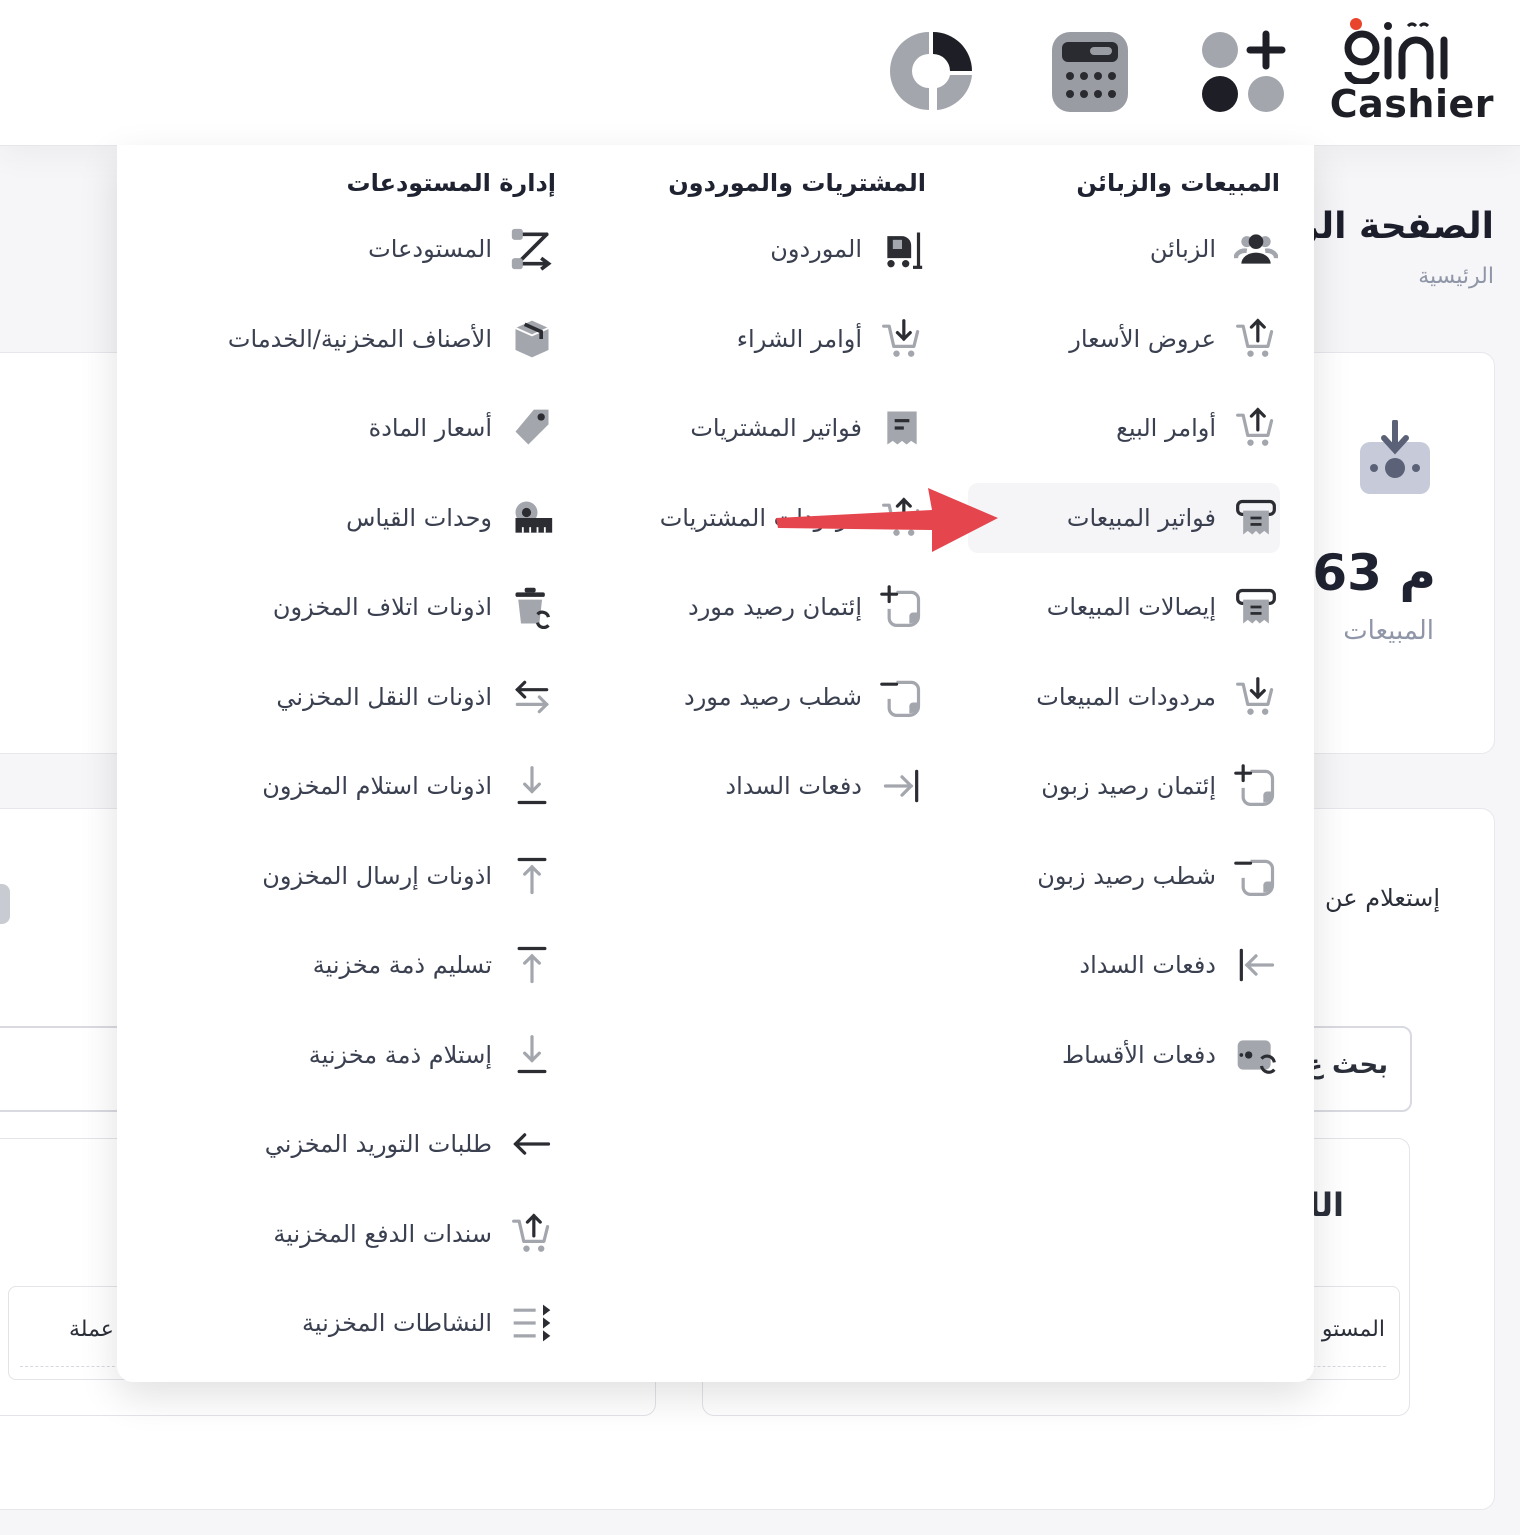 This screenshot has height=1535, width=1520. What do you see at coordinates (384, 696) in the screenshot?
I see `menu-item-label: اذونات النقل المخزني` at bounding box center [384, 696].